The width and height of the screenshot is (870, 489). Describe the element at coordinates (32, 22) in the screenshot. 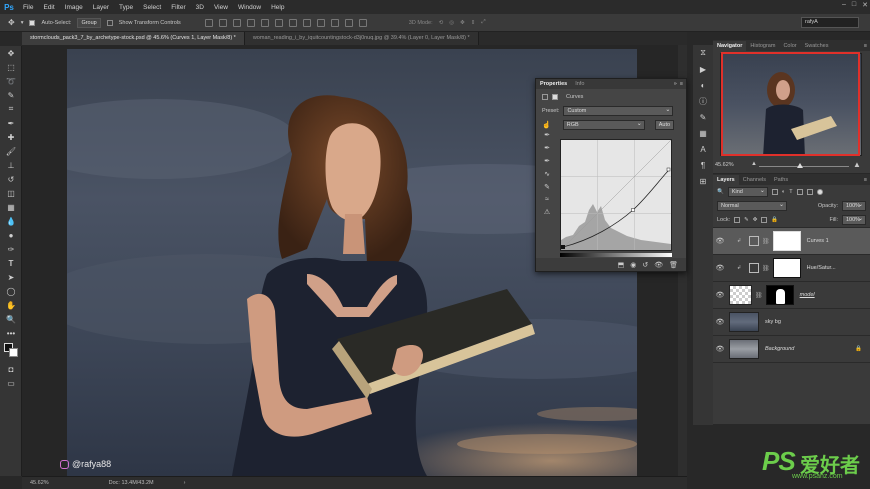

I see `auto-select-checkbox` at that location.